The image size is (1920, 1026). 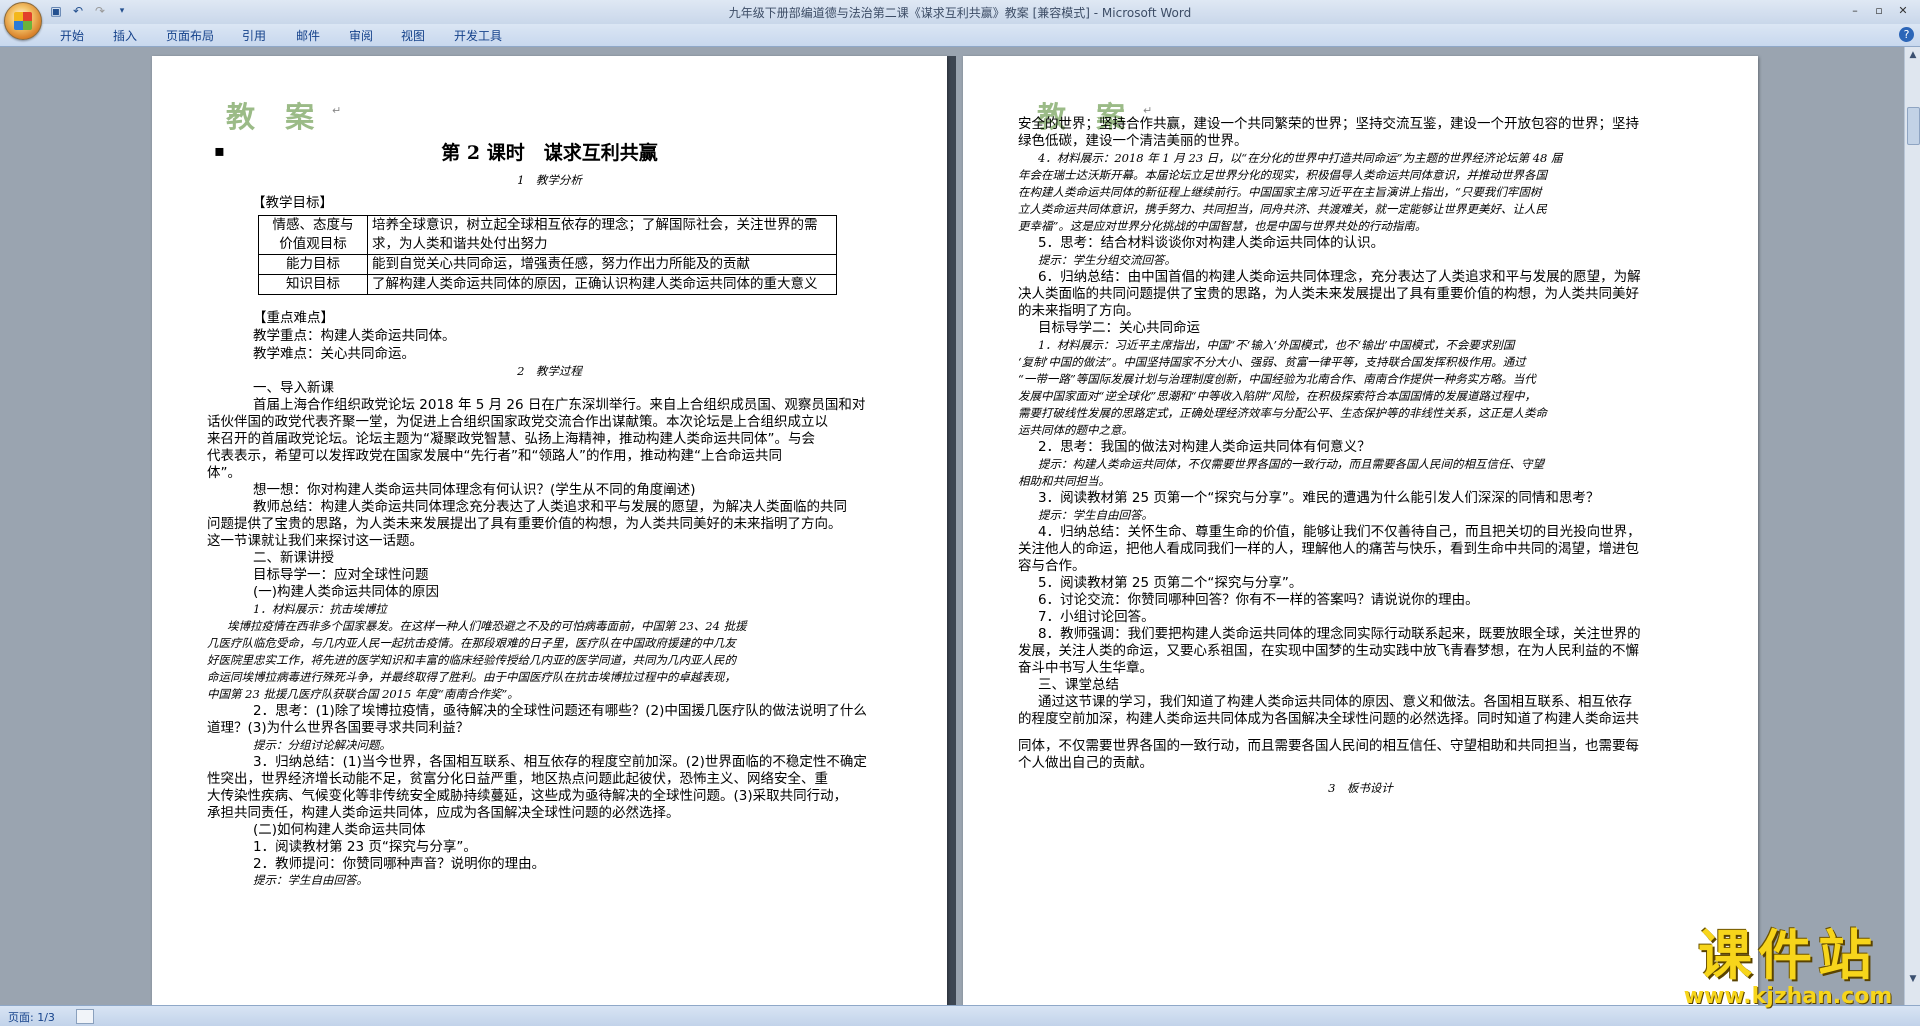 What do you see at coordinates (1913, 126) in the screenshot?
I see `scroll-thumb` at bounding box center [1913, 126].